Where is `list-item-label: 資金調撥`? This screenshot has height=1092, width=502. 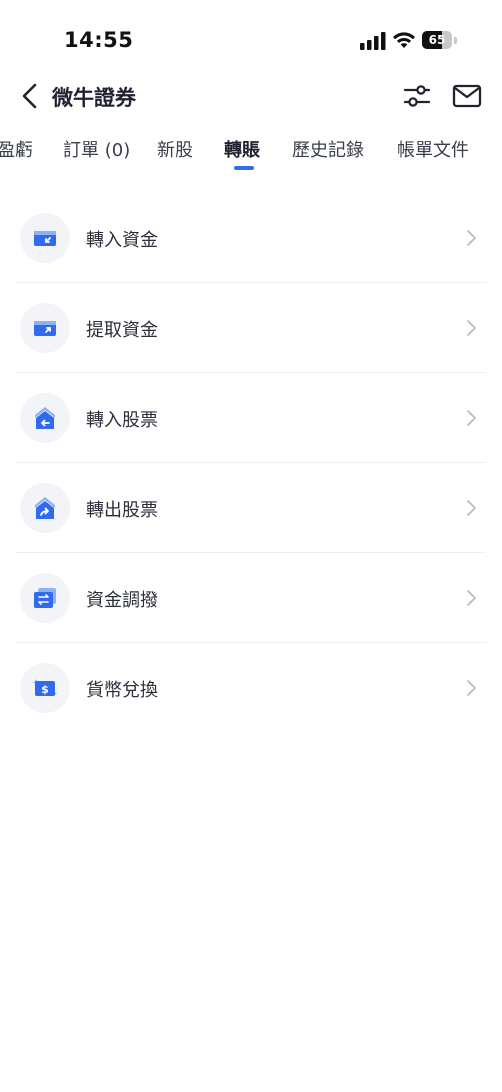 list-item-label: 資金調撥 is located at coordinates (122, 600).